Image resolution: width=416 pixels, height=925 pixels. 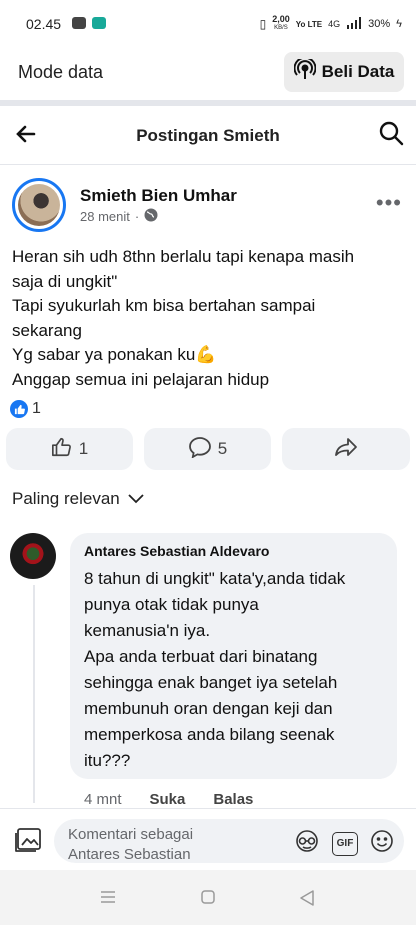 I want to click on buy-data-button: Beli Data, so click(x=344, y=72).